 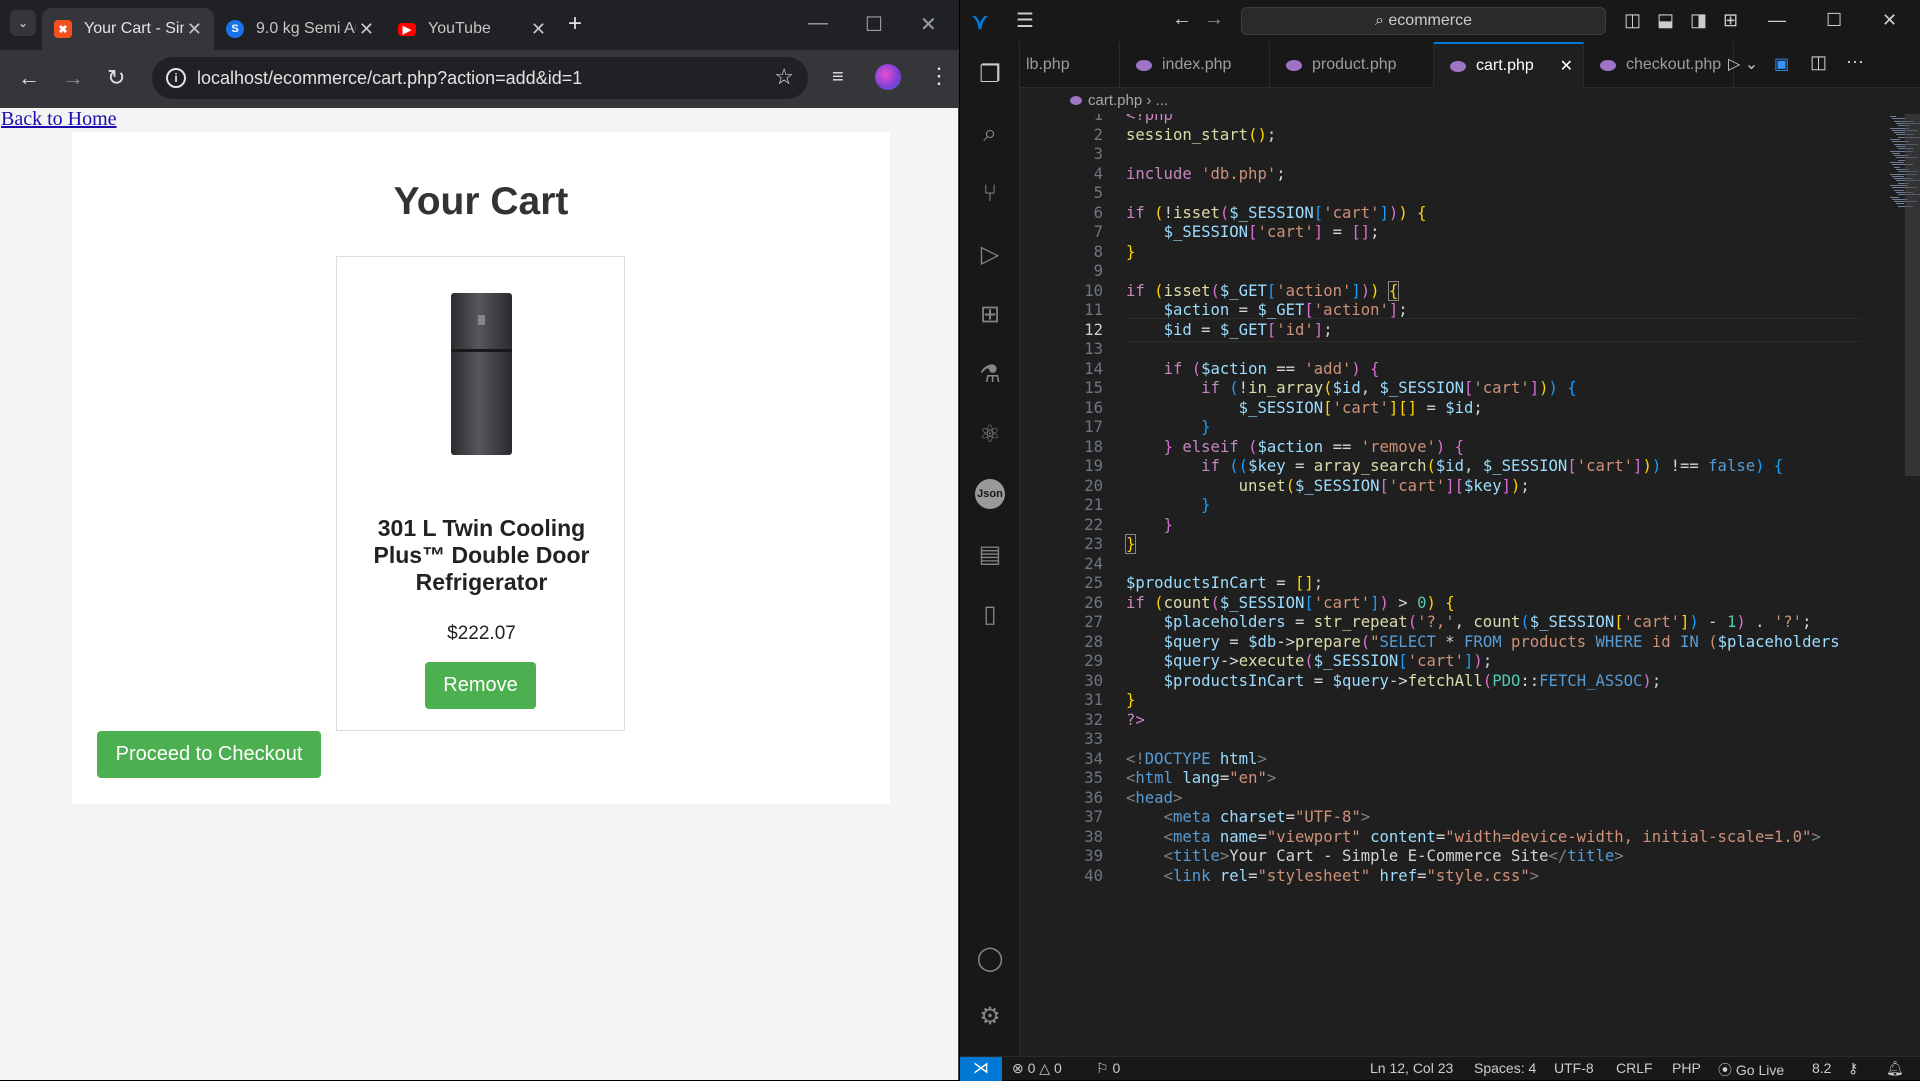 What do you see at coordinates (481, 201) in the screenshot?
I see `page-title: Your Cart` at bounding box center [481, 201].